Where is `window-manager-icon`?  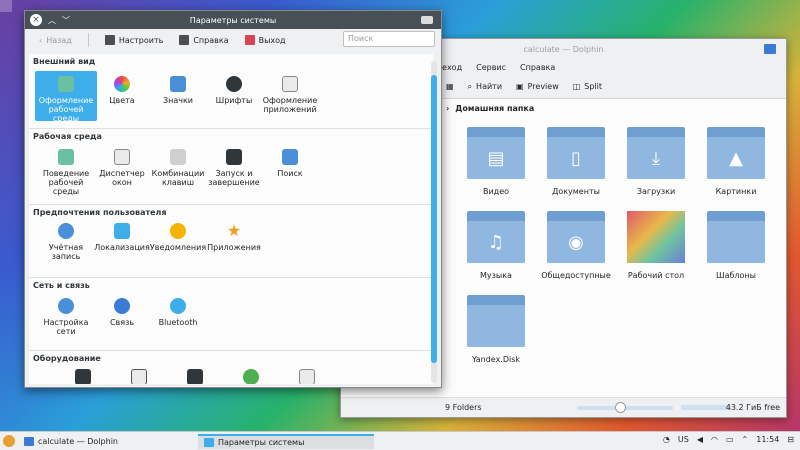 window-manager-icon is located at coordinates (122, 157).